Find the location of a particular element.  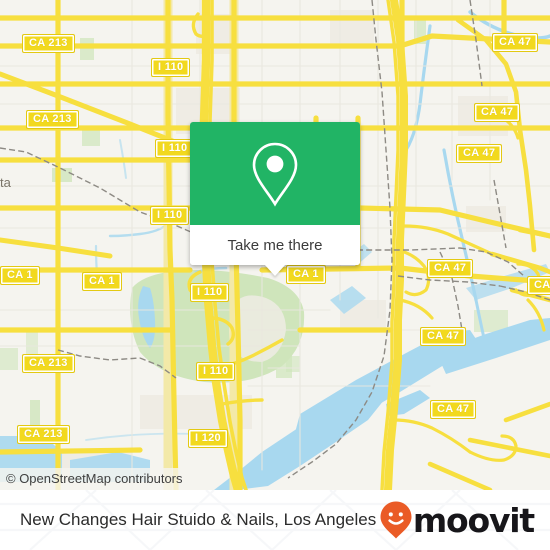

map-pin-icon is located at coordinates (275, 174).